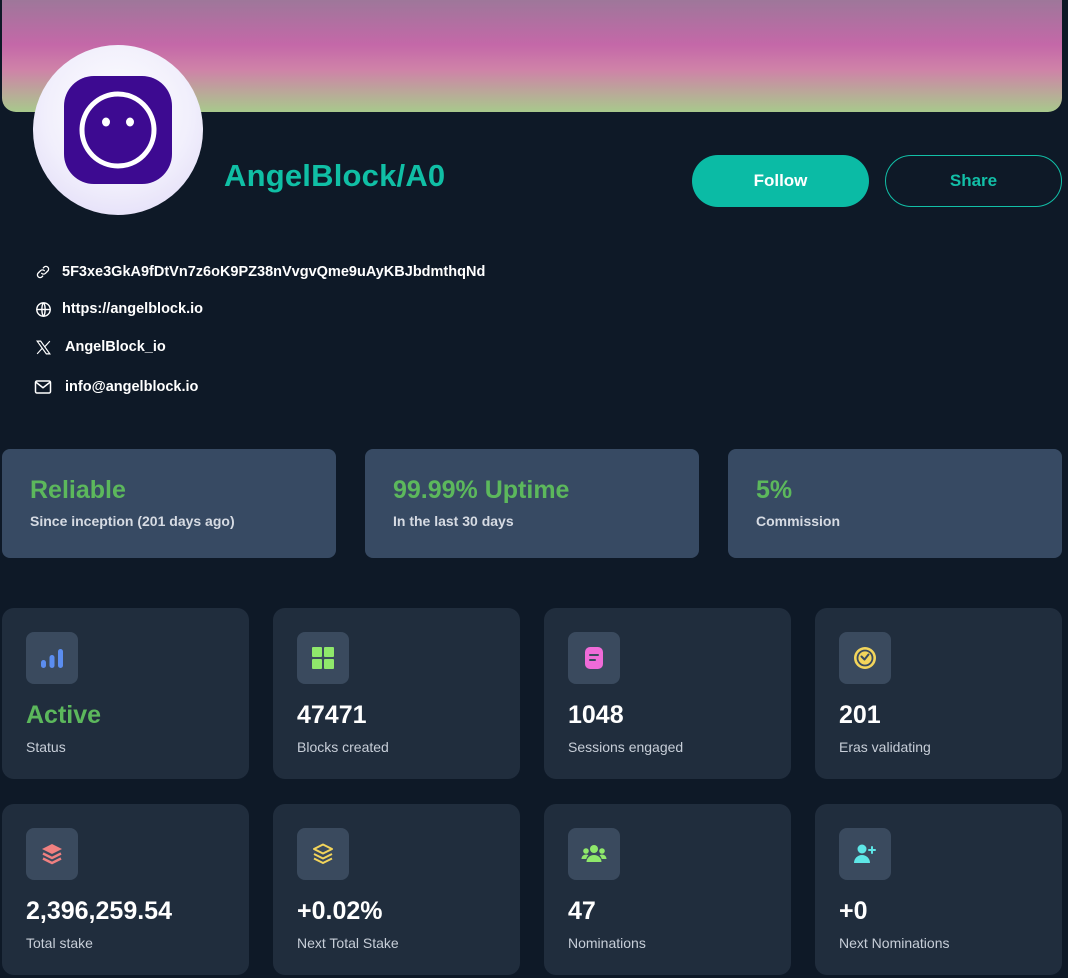 The width and height of the screenshot is (1068, 978). What do you see at coordinates (323, 854) in the screenshot?
I see `layers-outline-icon` at bounding box center [323, 854].